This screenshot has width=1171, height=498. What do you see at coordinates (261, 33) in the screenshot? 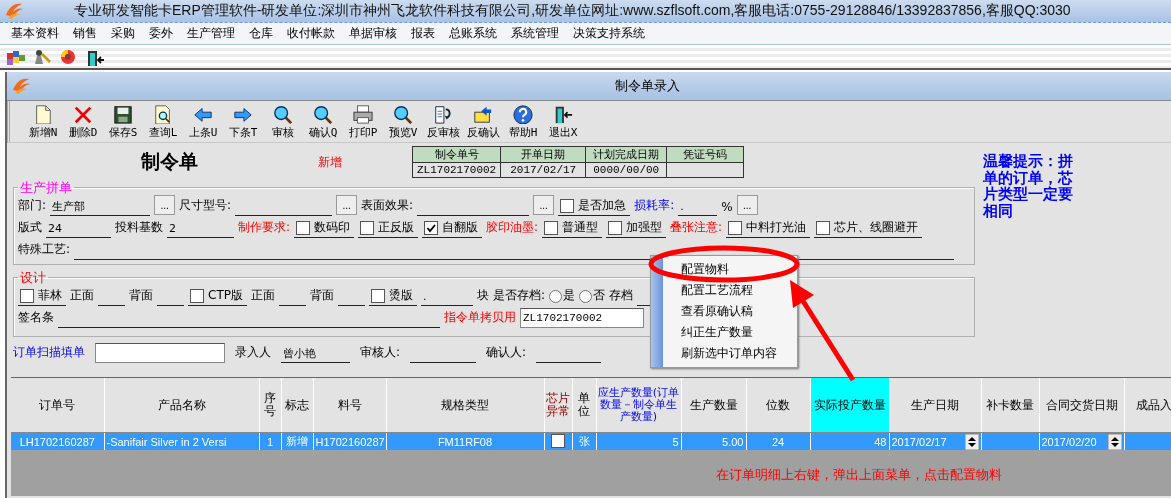
I see `menu-item: 仓库` at bounding box center [261, 33].